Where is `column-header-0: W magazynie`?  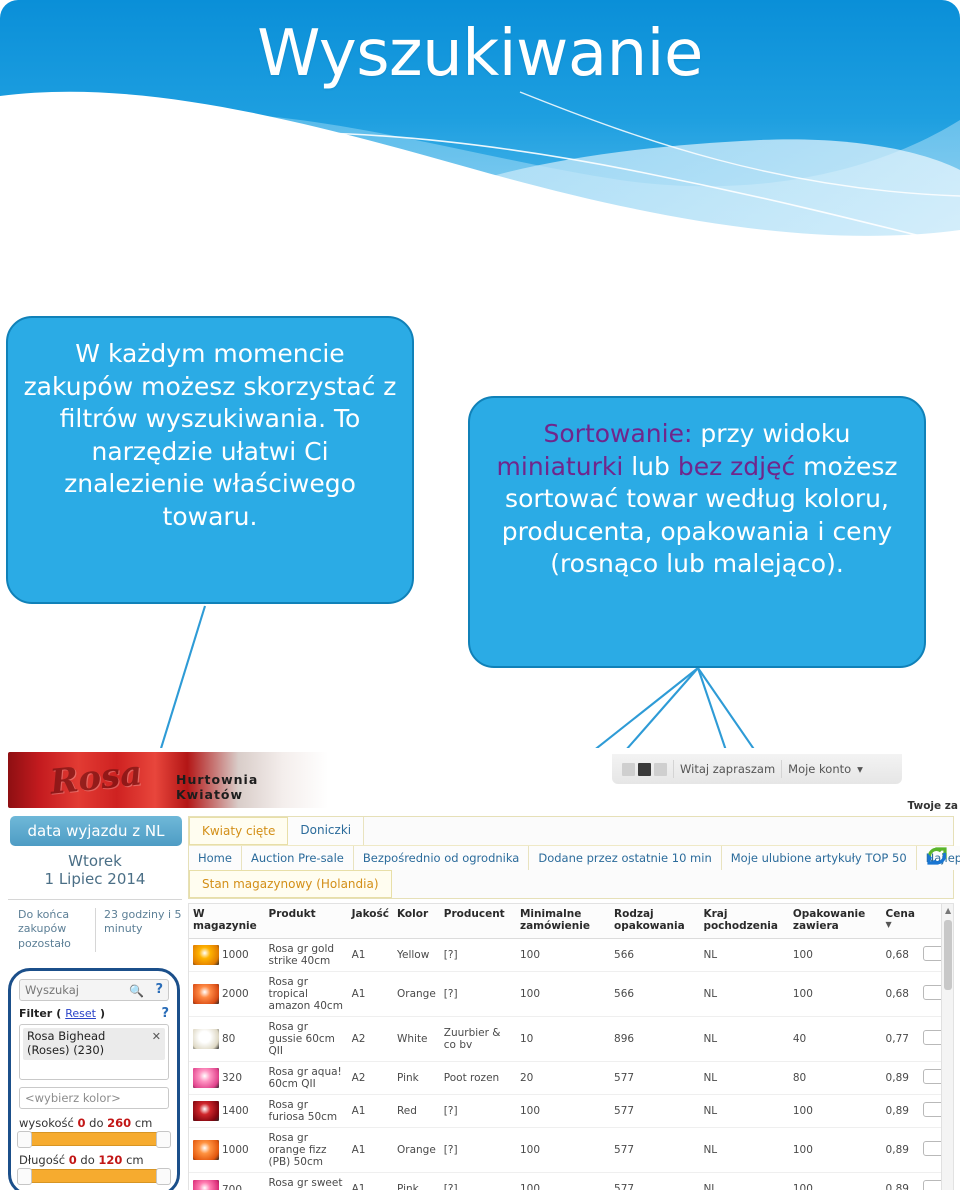
column-header-0: W magazynie is located at coordinates (227, 921).